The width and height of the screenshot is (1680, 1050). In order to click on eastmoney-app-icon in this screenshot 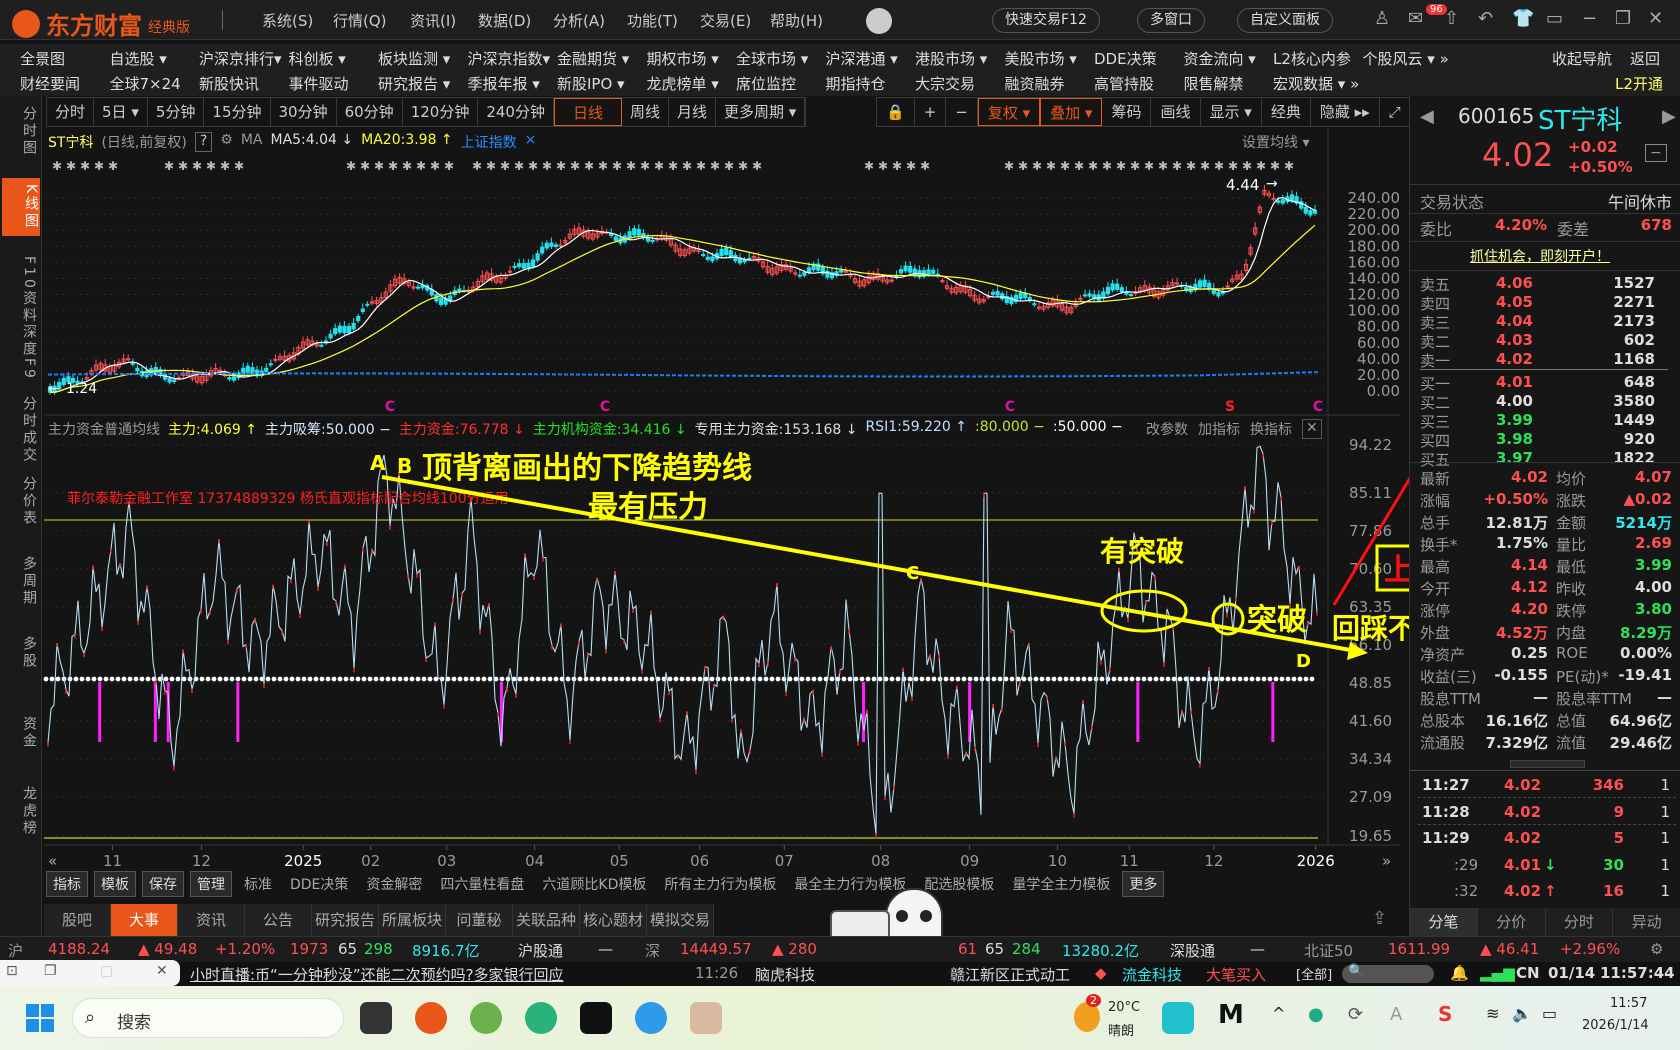, I will do `click(431, 1018)`.